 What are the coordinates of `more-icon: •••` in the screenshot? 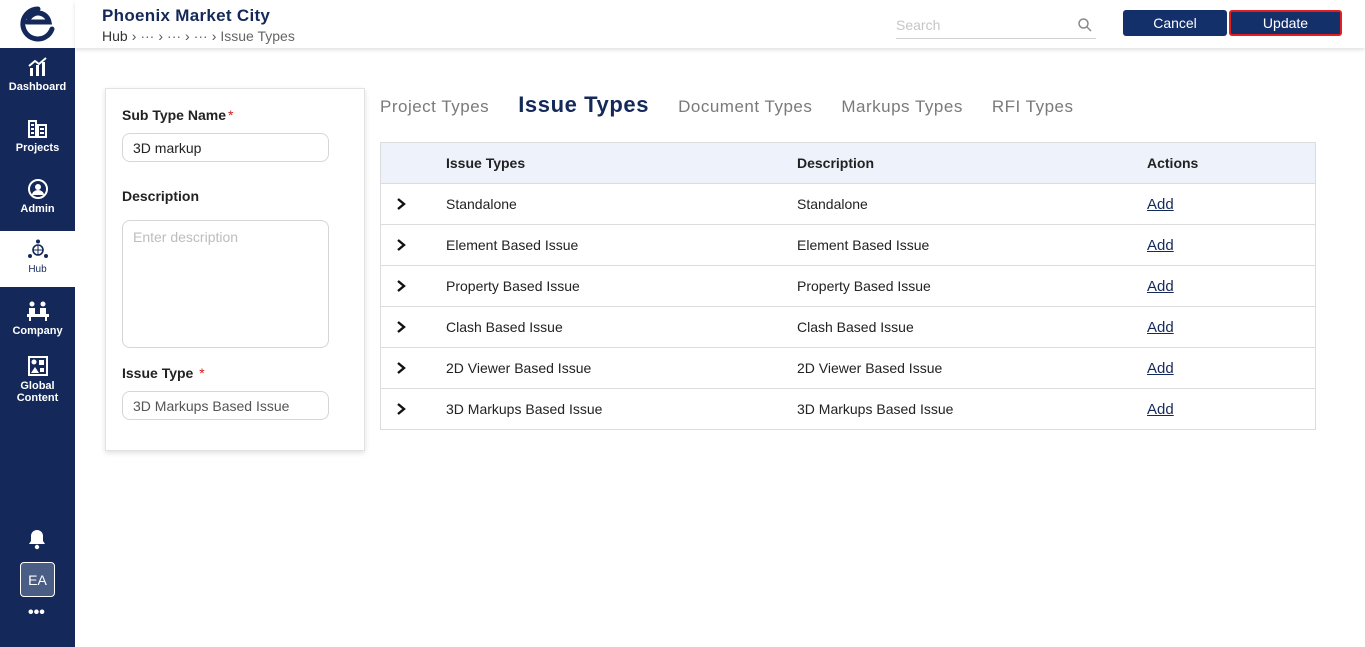 It's located at (36, 613).